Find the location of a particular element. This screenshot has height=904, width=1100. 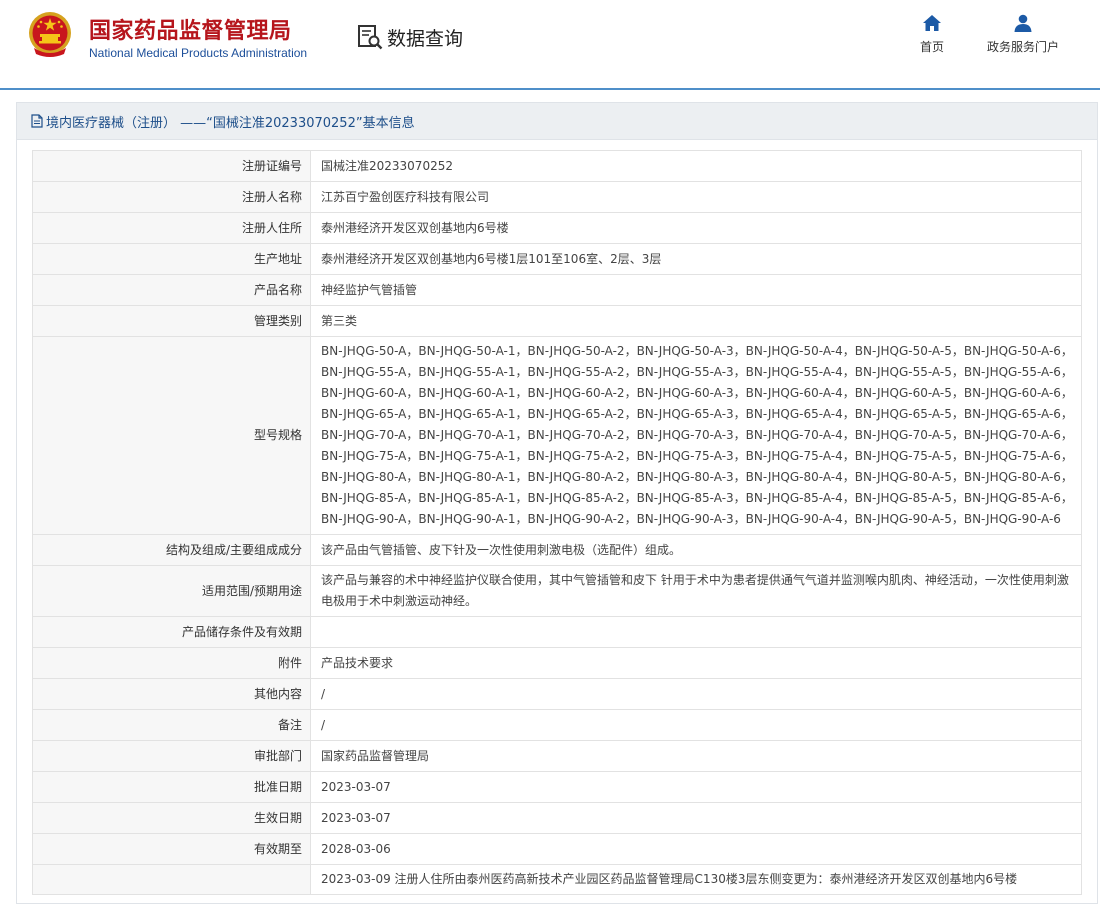

national-emblem-icon is located at coordinates (50, 34).